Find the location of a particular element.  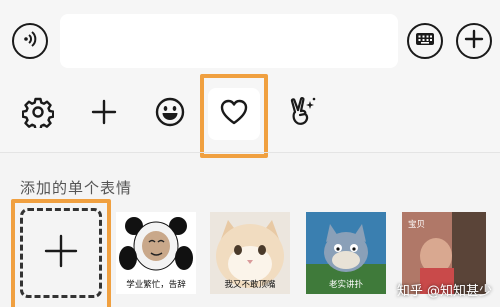

emoji-tab is located at coordinates (170, 114).